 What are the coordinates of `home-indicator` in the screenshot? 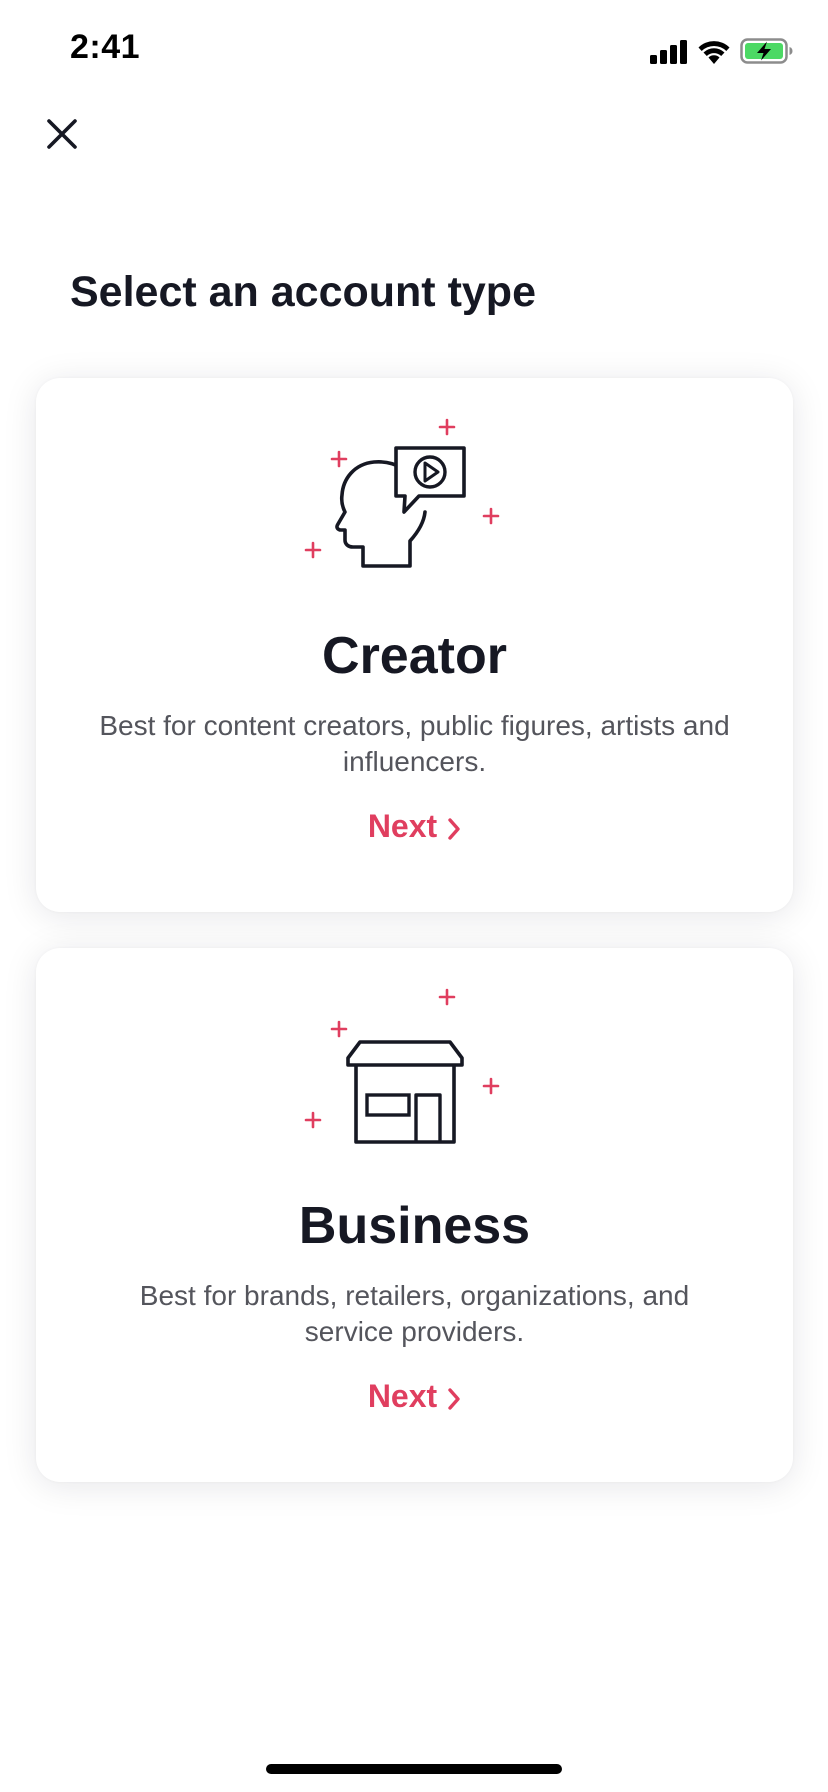 It's located at (414, 1769).